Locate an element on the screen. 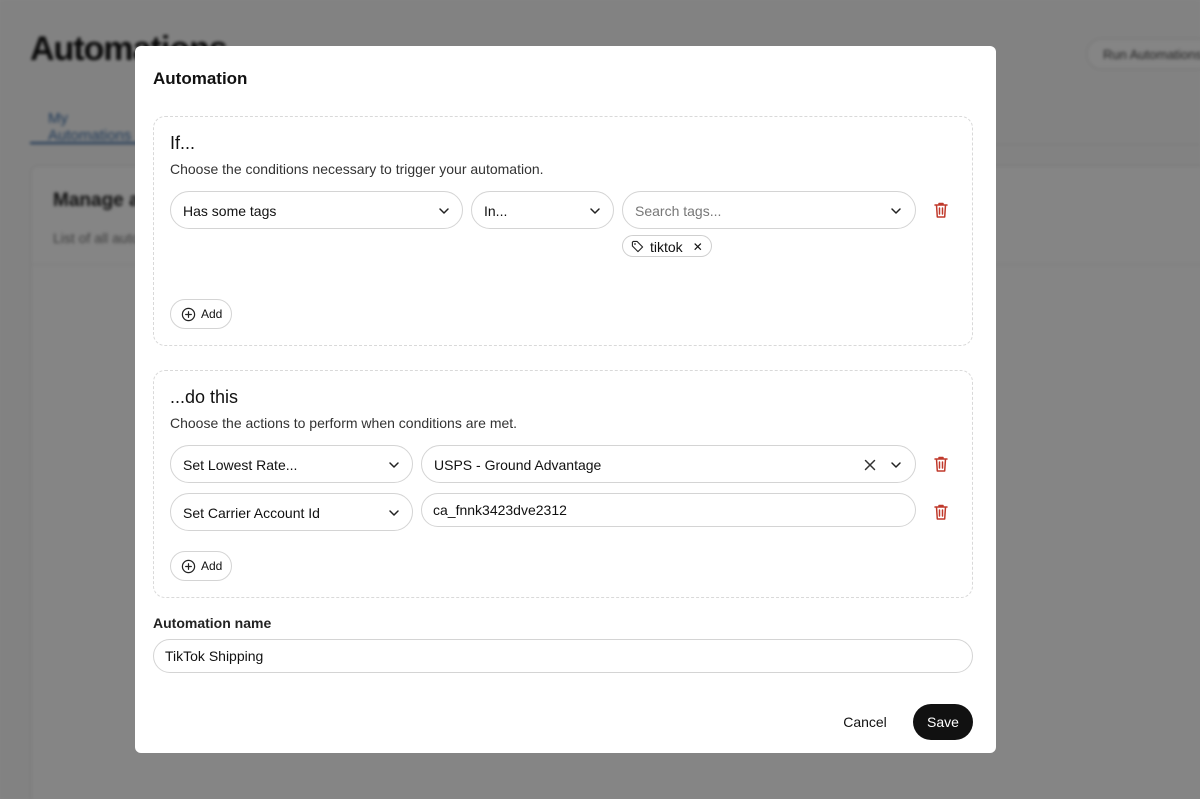 This screenshot has width=1200, height=799. action-type-select: Set Carrier Account Id is located at coordinates (291, 512).